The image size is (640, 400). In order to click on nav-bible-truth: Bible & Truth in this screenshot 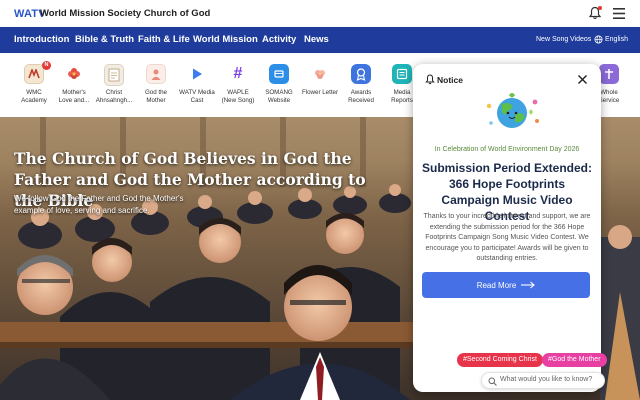, I will do `click(104, 39)`.